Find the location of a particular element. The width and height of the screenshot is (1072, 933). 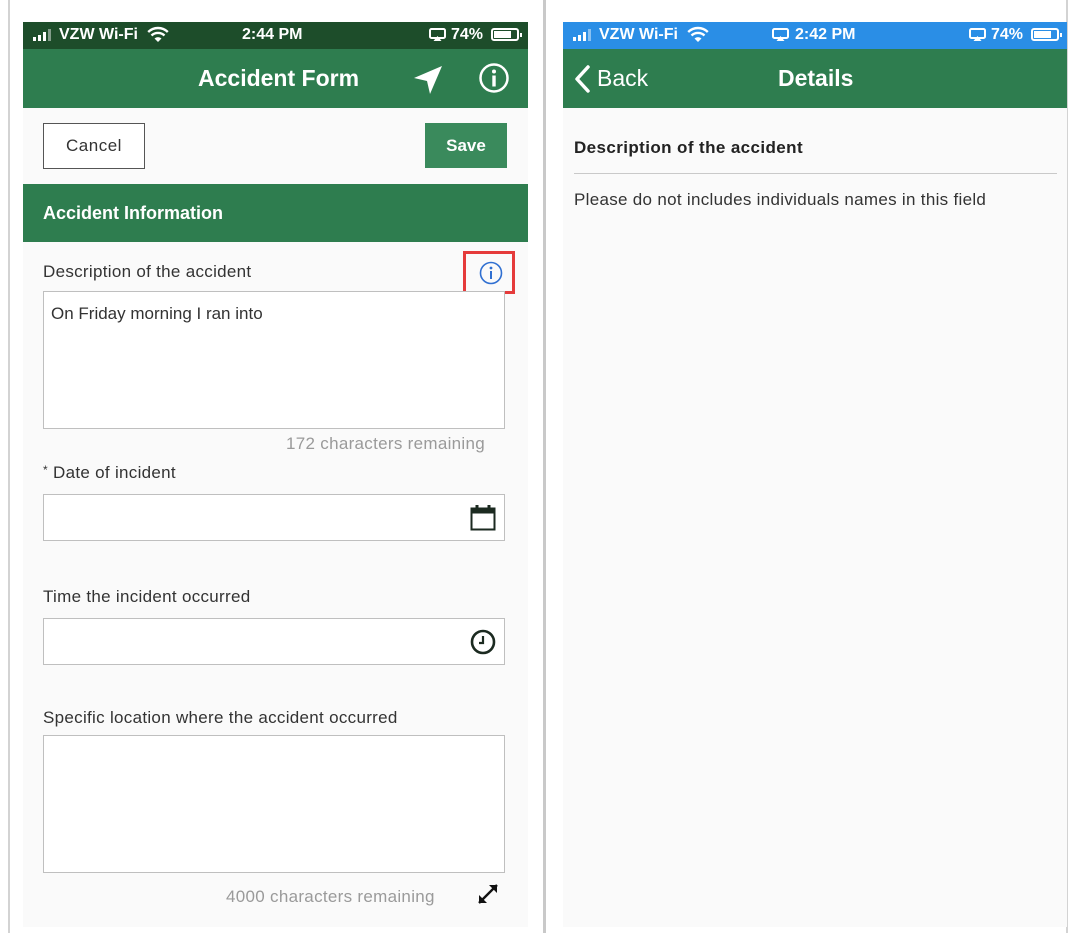

required-marker: * is located at coordinates (45, 470).